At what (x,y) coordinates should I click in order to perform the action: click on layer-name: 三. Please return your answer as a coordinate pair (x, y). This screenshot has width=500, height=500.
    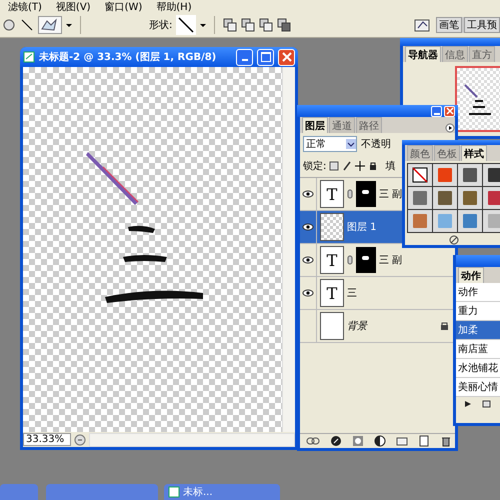
    Looking at the image, I should click on (352, 293).